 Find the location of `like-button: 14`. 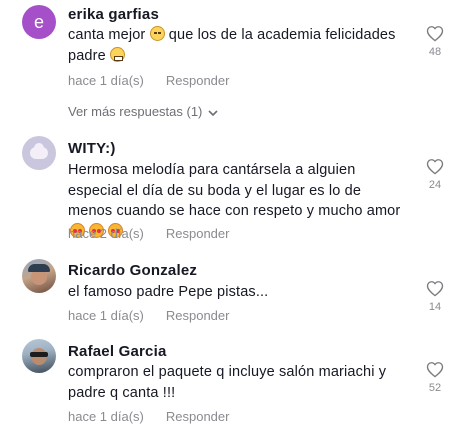

like-button: 14 is located at coordinates (435, 296).